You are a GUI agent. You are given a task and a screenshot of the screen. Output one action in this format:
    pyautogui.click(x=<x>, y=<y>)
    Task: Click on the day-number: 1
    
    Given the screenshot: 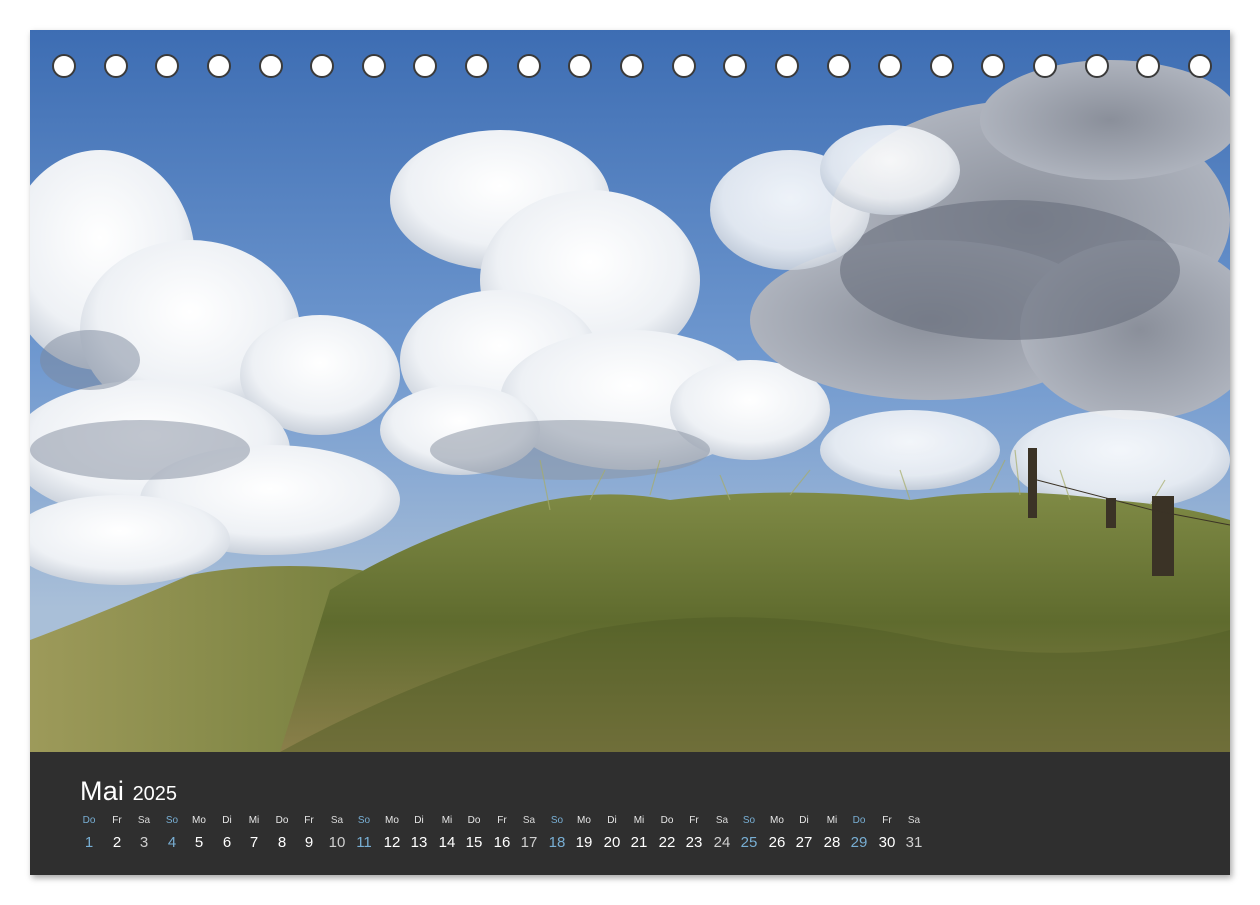 What is the action you would take?
    pyautogui.click(x=89, y=842)
    